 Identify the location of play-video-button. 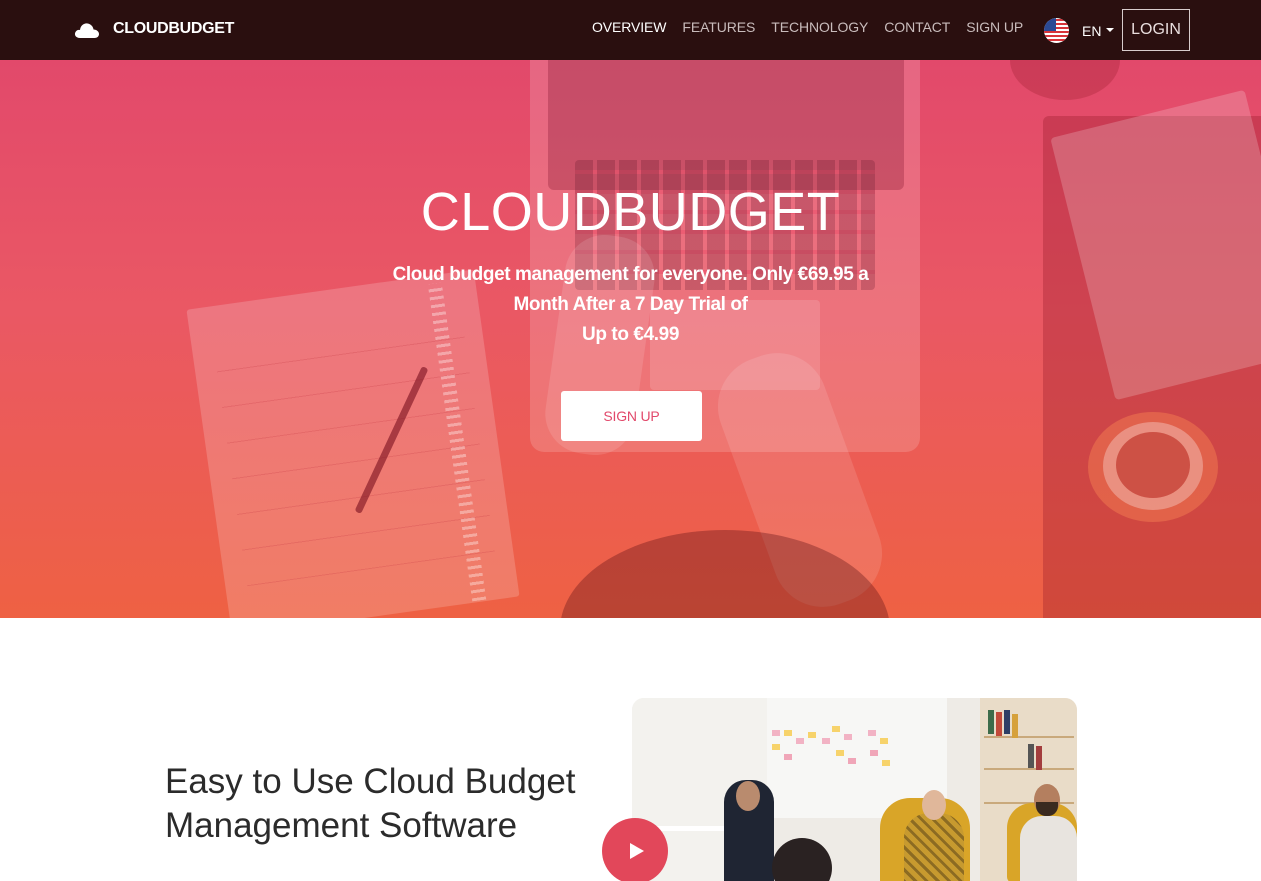
(635, 849).